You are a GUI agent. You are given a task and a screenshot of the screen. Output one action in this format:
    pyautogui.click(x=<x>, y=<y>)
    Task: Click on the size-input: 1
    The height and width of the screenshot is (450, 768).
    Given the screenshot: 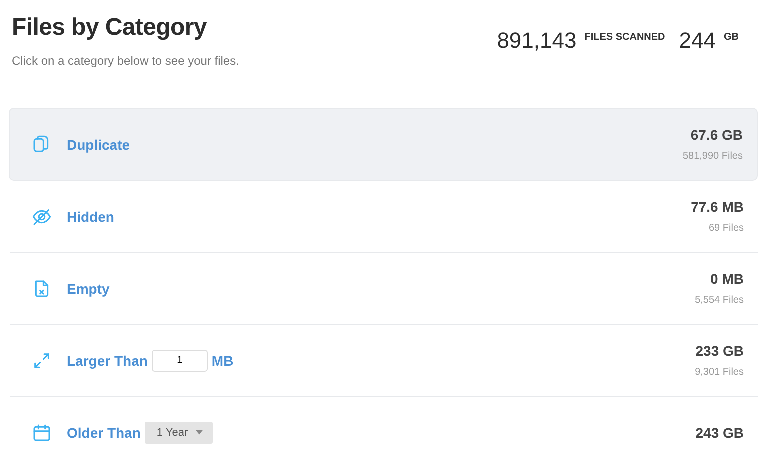 What is the action you would take?
    pyautogui.click(x=180, y=361)
    